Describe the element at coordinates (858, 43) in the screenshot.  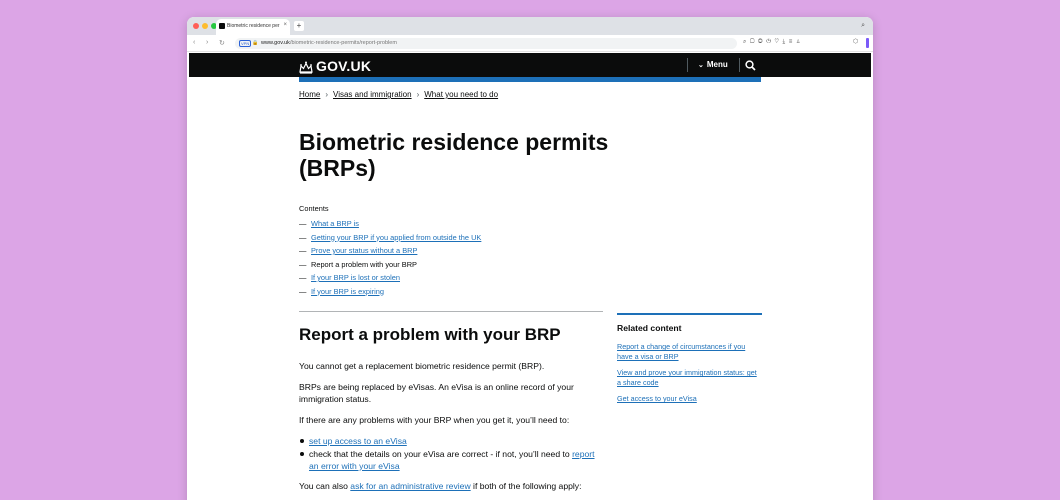
I see `extension-icon: ⬡` at that location.